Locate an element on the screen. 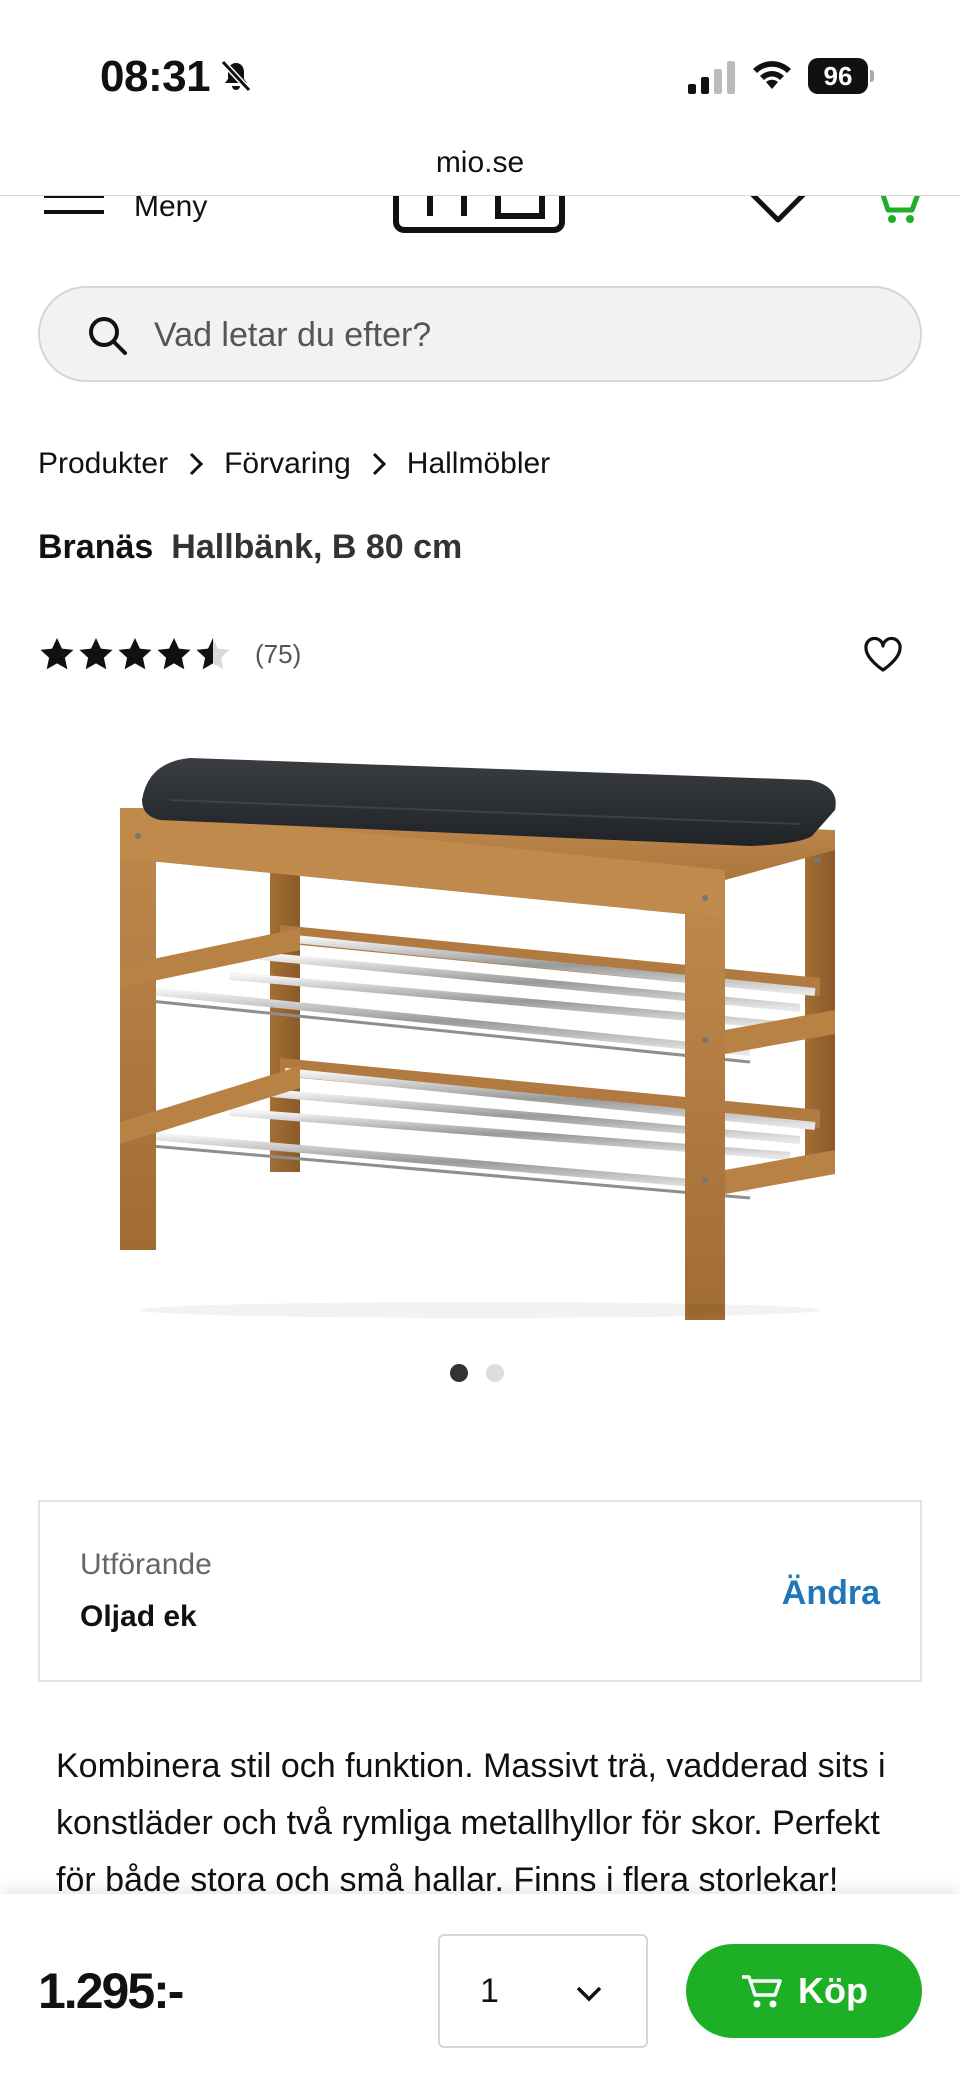 The width and height of the screenshot is (960, 2087). breadcrumb-item-forvaring: Förvaring is located at coordinates (287, 464).